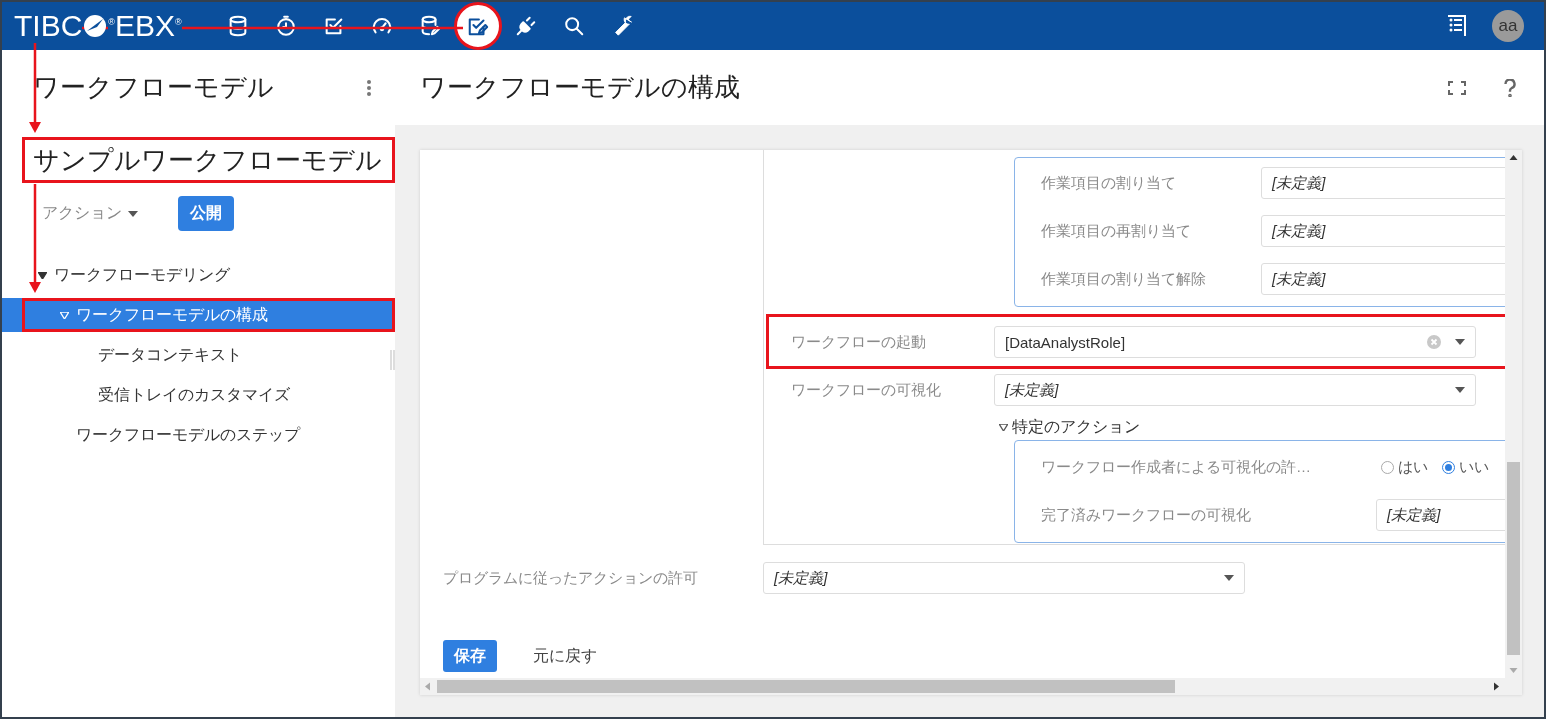 The width and height of the screenshot is (1546, 719). What do you see at coordinates (580, 87) in the screenshot?
I see `page-title: ワークフローモデルの構成` at bounding box center [580, 87].